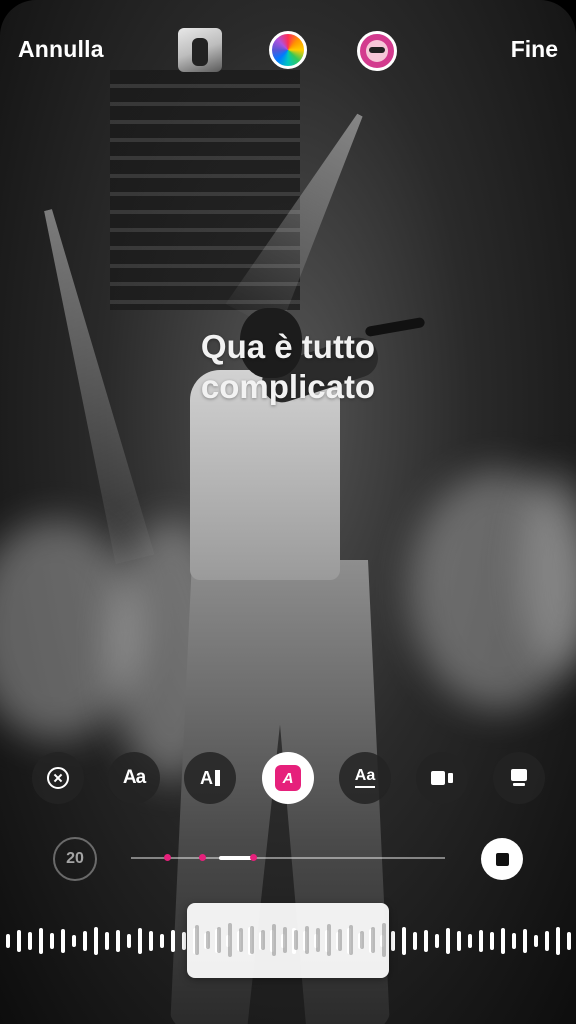 Image resolution: width=576 pixels, height=1024 pixels. I want to click on lyrics-progress-track, so click(288, 857).